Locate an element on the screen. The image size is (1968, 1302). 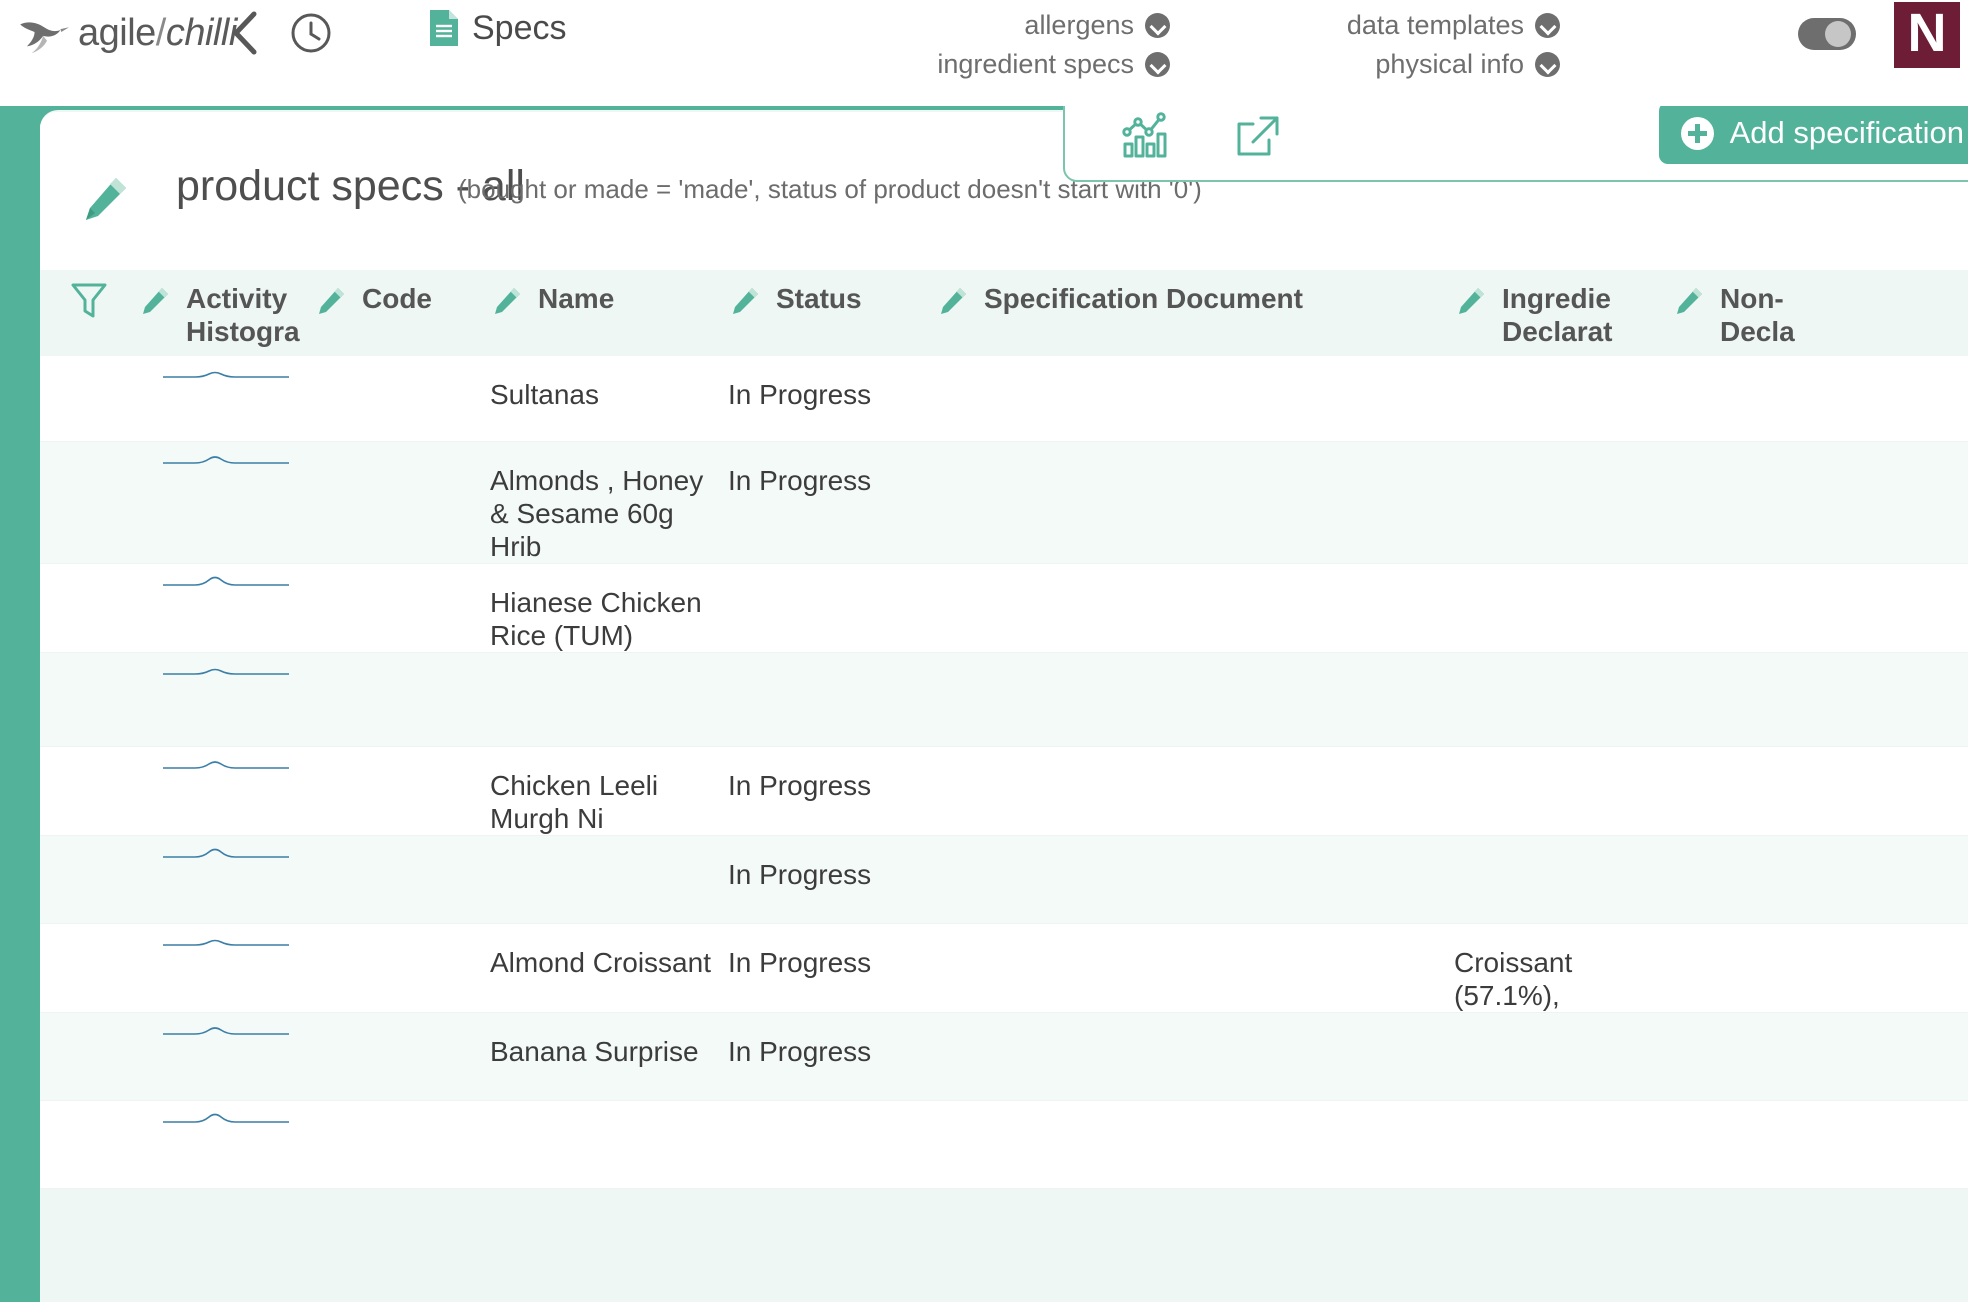
plus-circle-icon is located at coordinates (1697, 133).